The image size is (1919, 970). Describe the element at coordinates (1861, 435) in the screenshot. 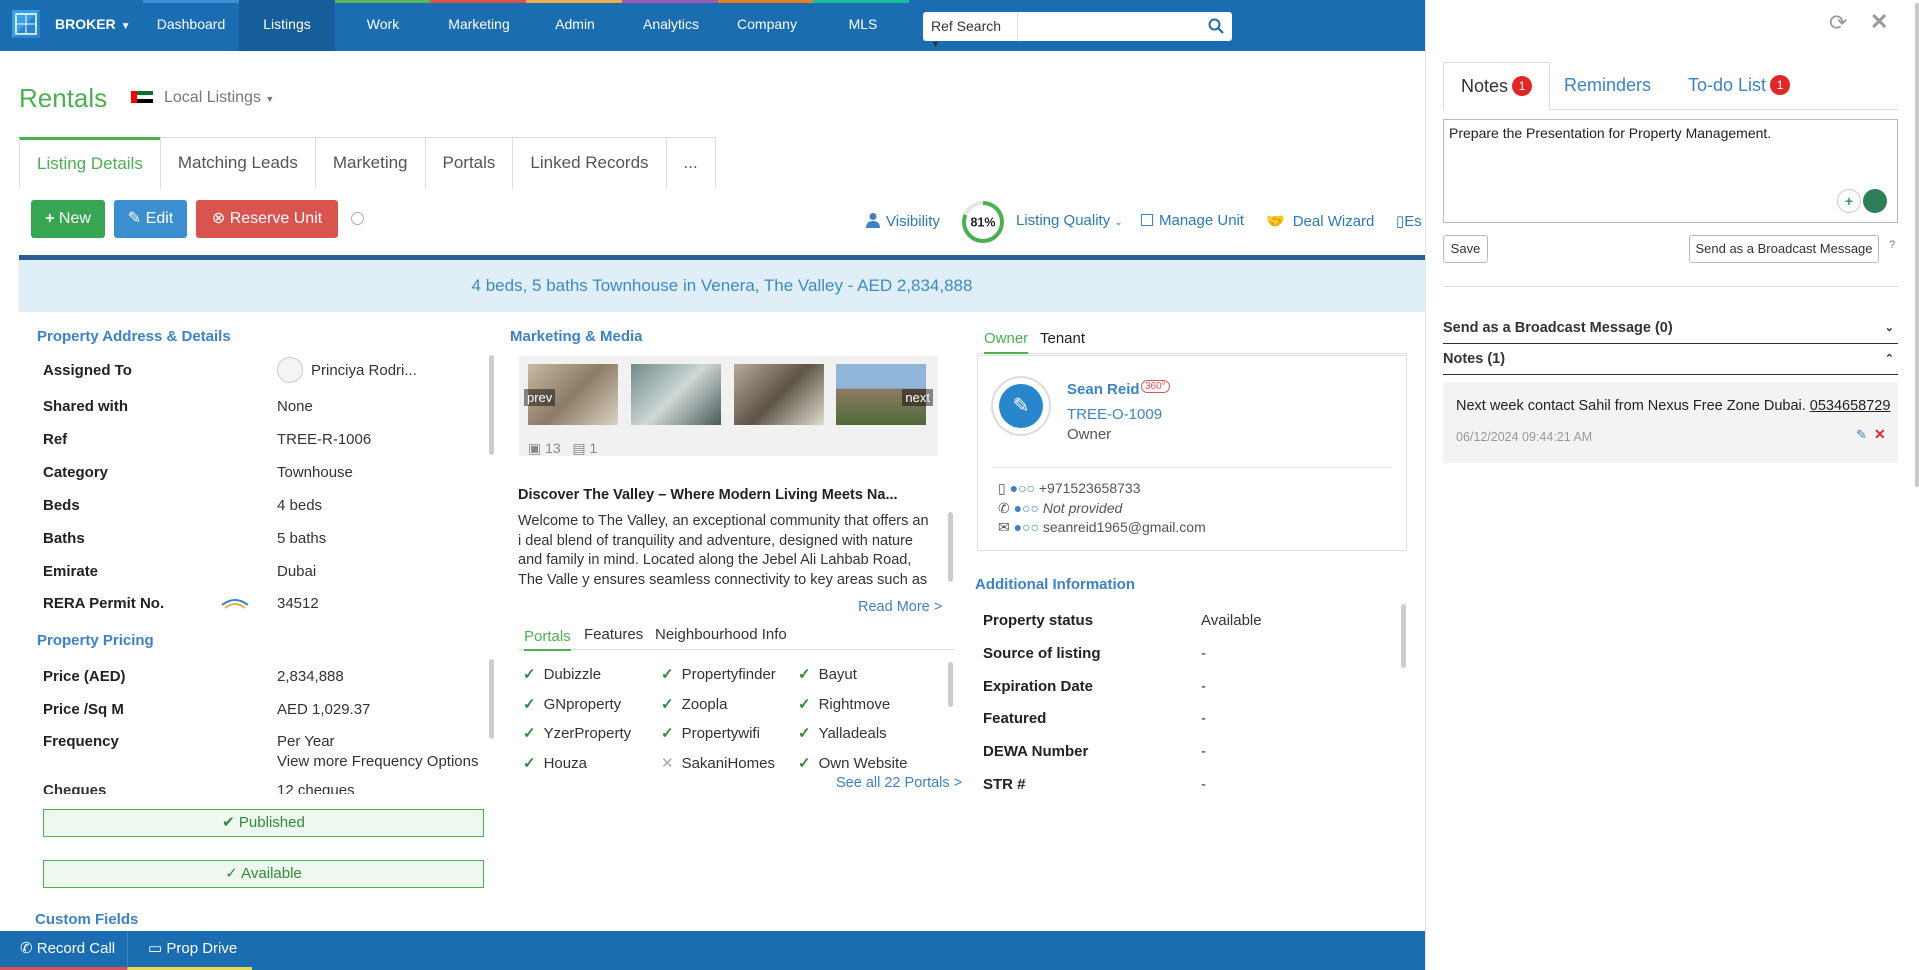

I see `edit-note-icon: ✎` at that location.